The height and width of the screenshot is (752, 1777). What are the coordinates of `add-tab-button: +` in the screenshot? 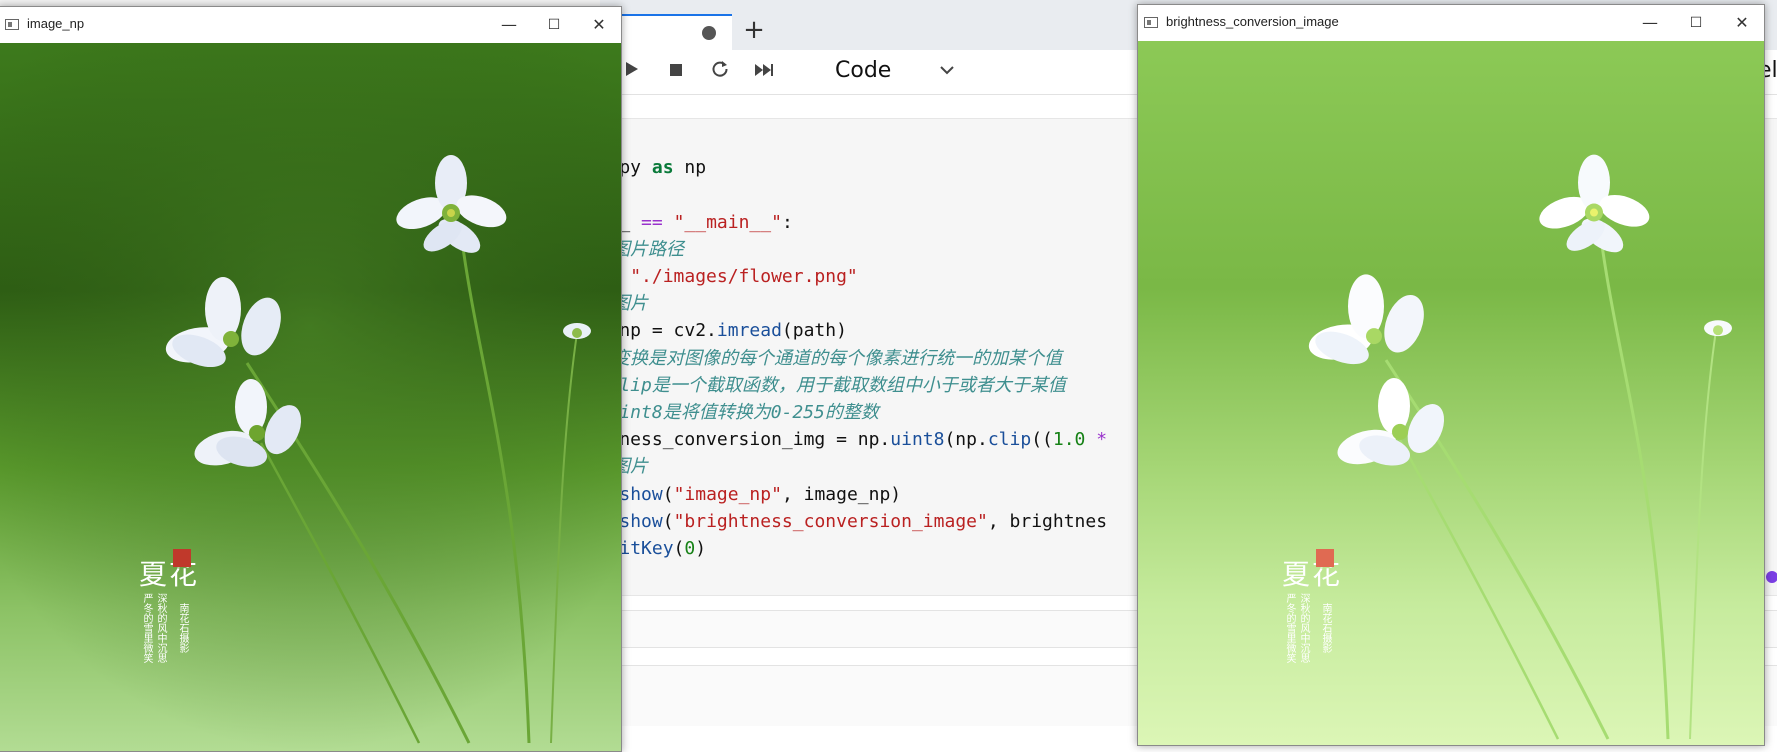 It's located at (754, 31).